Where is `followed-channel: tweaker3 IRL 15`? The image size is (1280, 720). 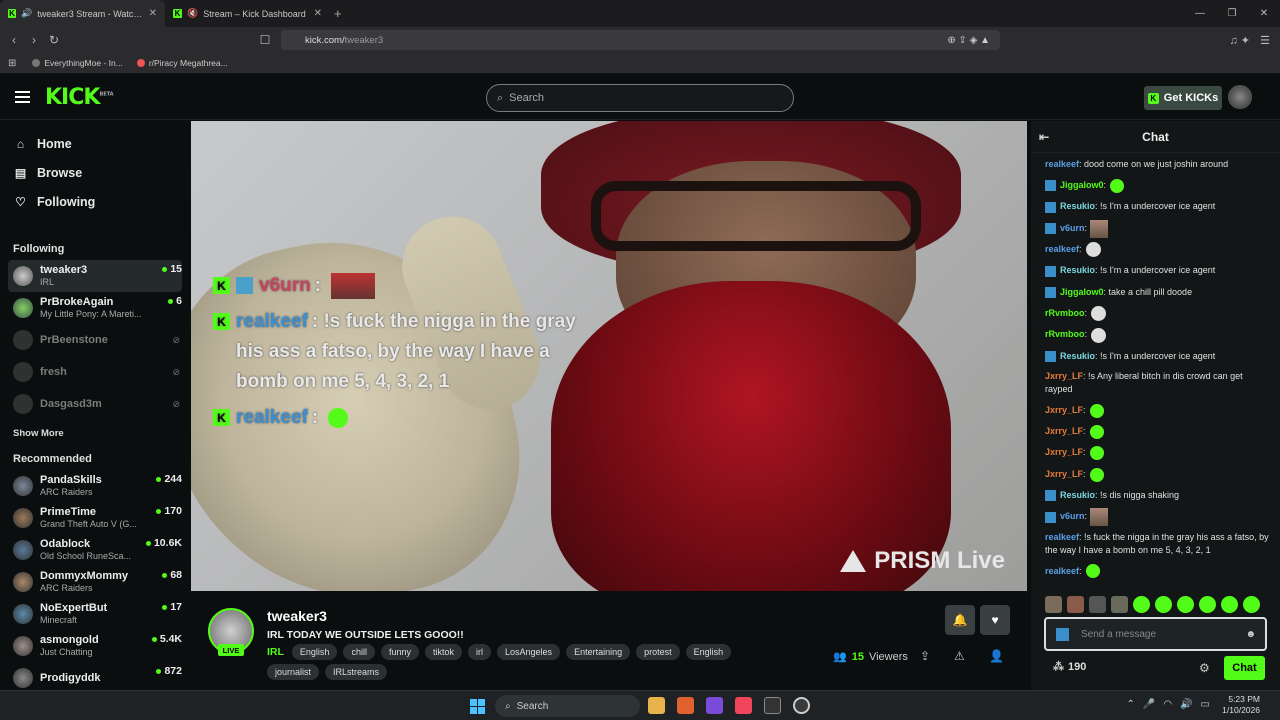 followed-channel: tweaker3 IRL 15 is located at coordinates (95, 276).